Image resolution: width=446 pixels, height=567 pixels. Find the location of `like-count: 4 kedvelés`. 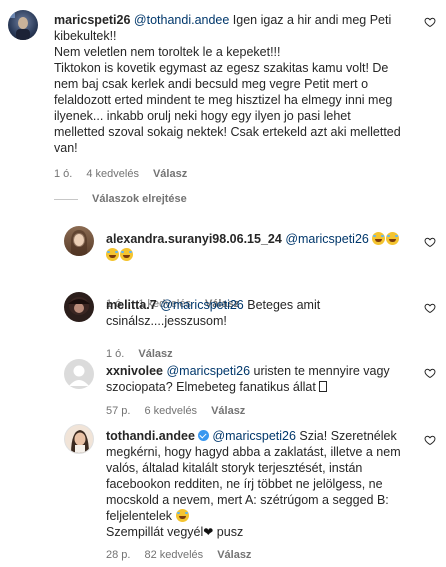

like-count: 4 kedvelés is located at coordinates (112, 174).